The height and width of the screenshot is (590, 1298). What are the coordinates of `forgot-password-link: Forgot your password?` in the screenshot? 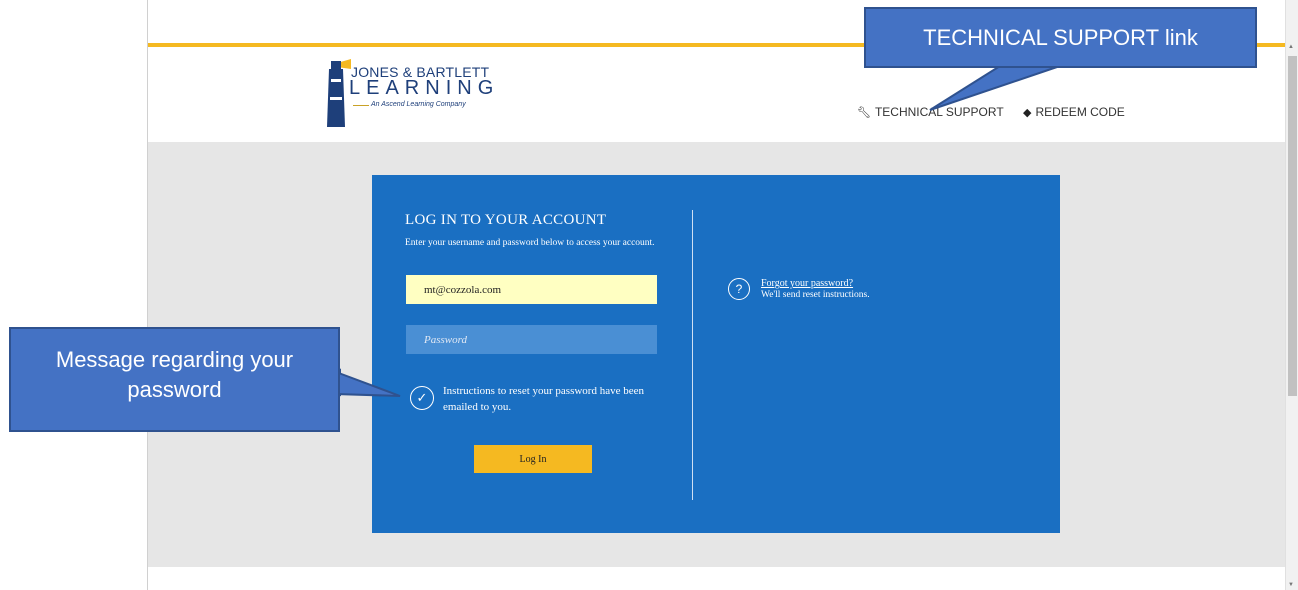 It's located at (807, 283).